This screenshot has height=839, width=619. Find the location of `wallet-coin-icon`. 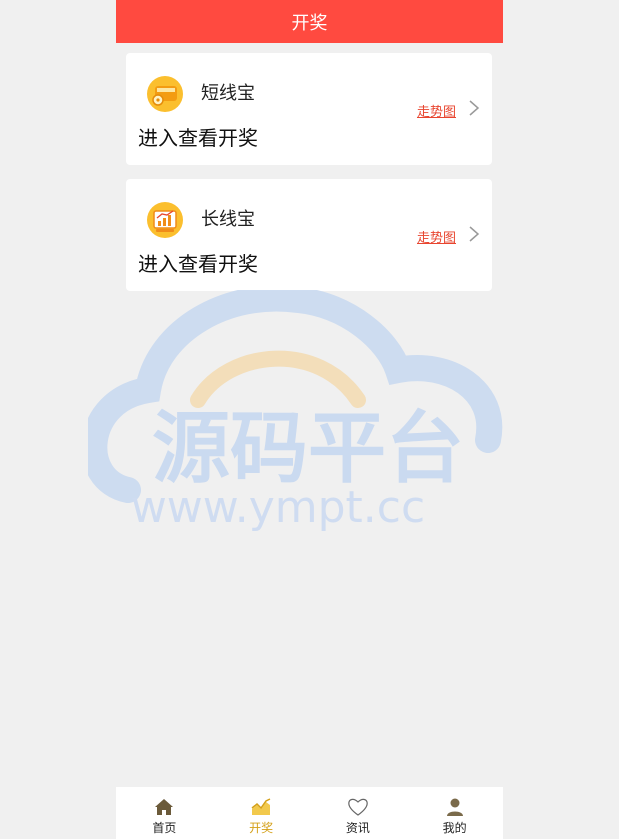

wallet-coin-icon is located at coordinates (165, 94).